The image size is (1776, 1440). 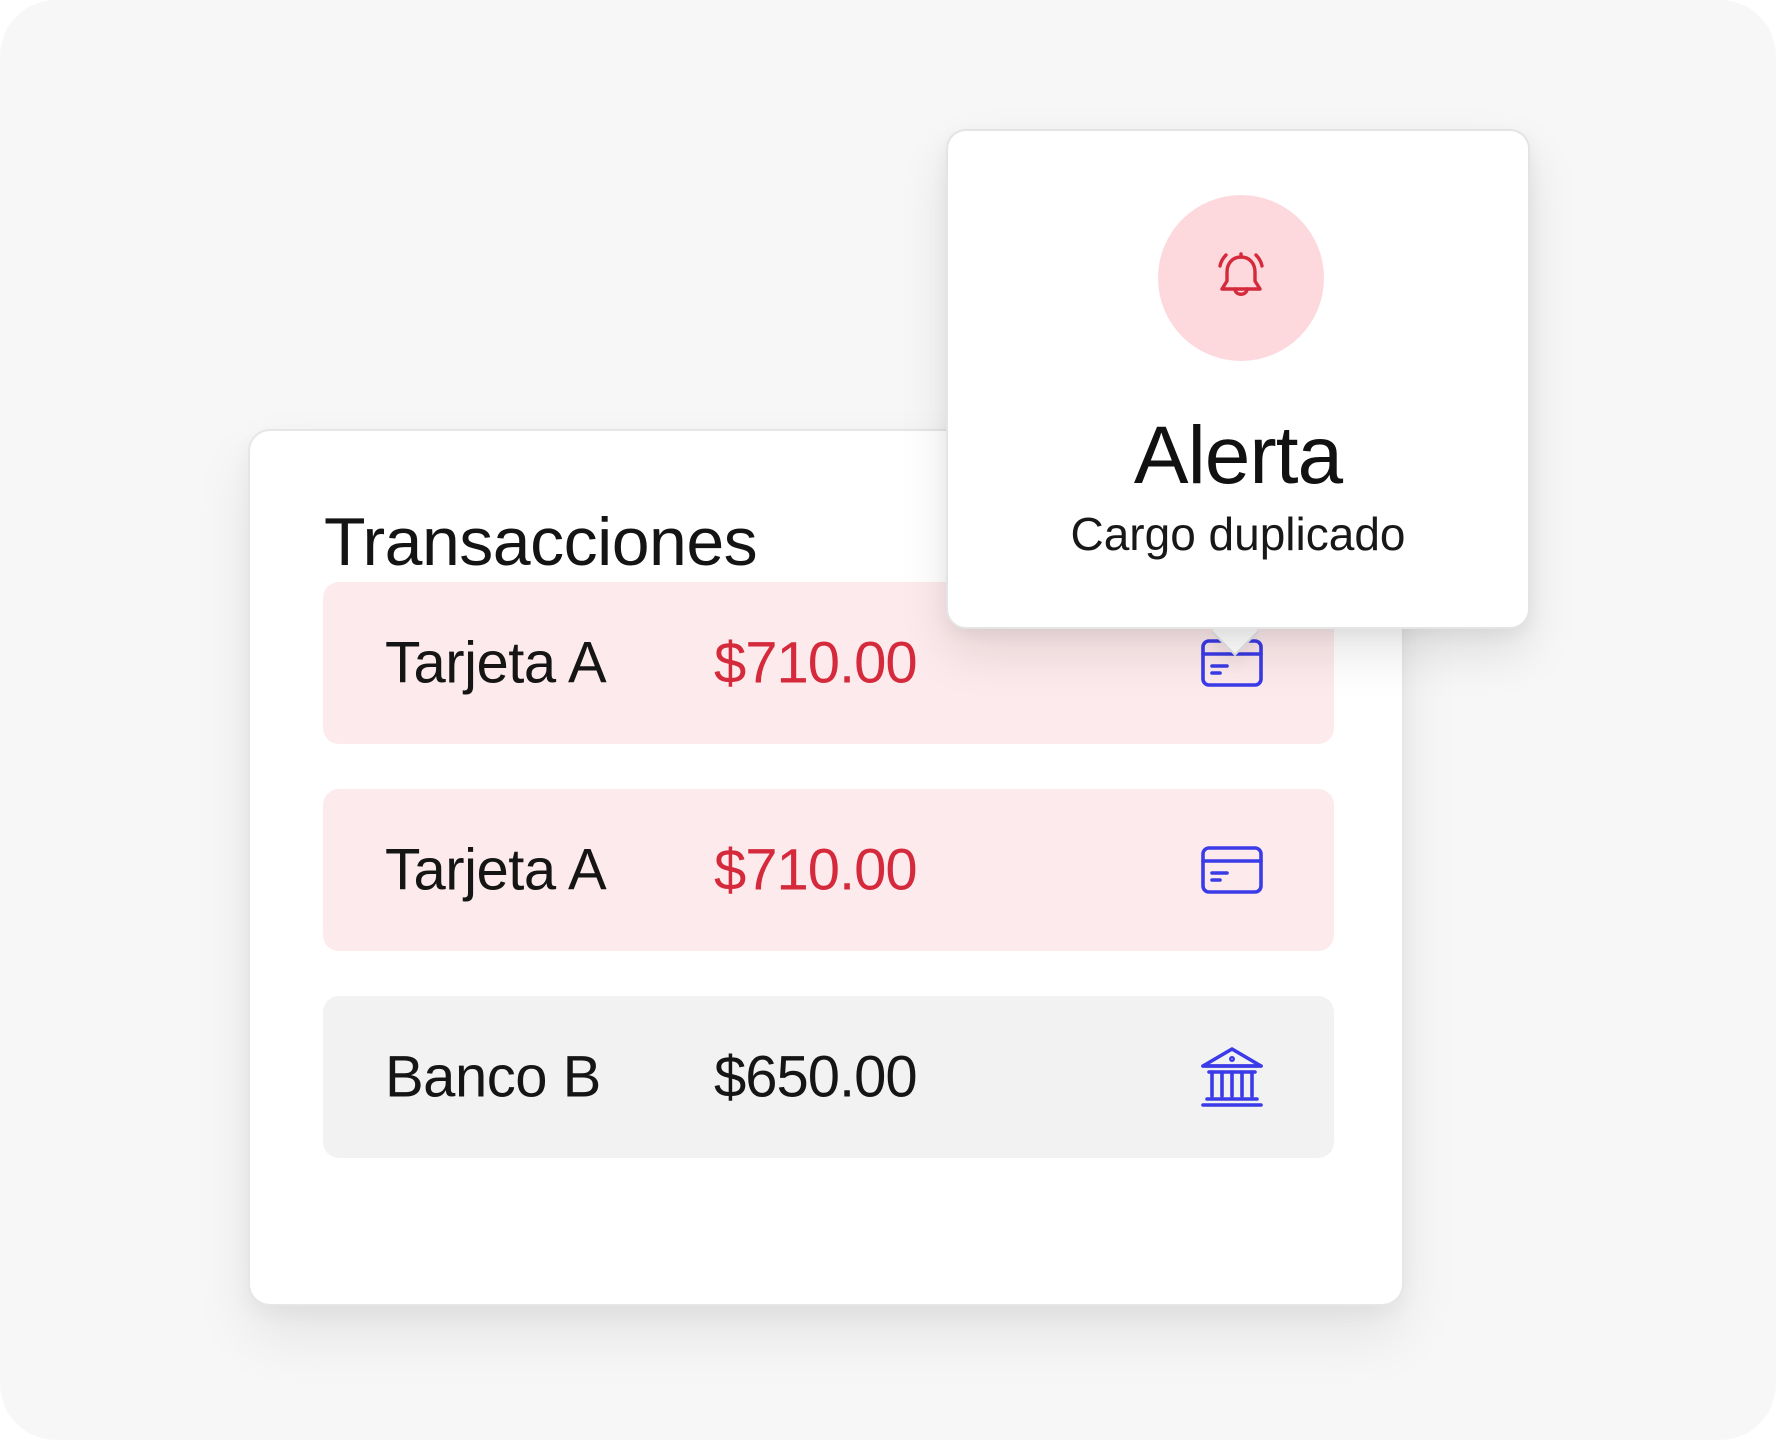 I want to click on alert-icon-badge, so click(x=1241, y=278).